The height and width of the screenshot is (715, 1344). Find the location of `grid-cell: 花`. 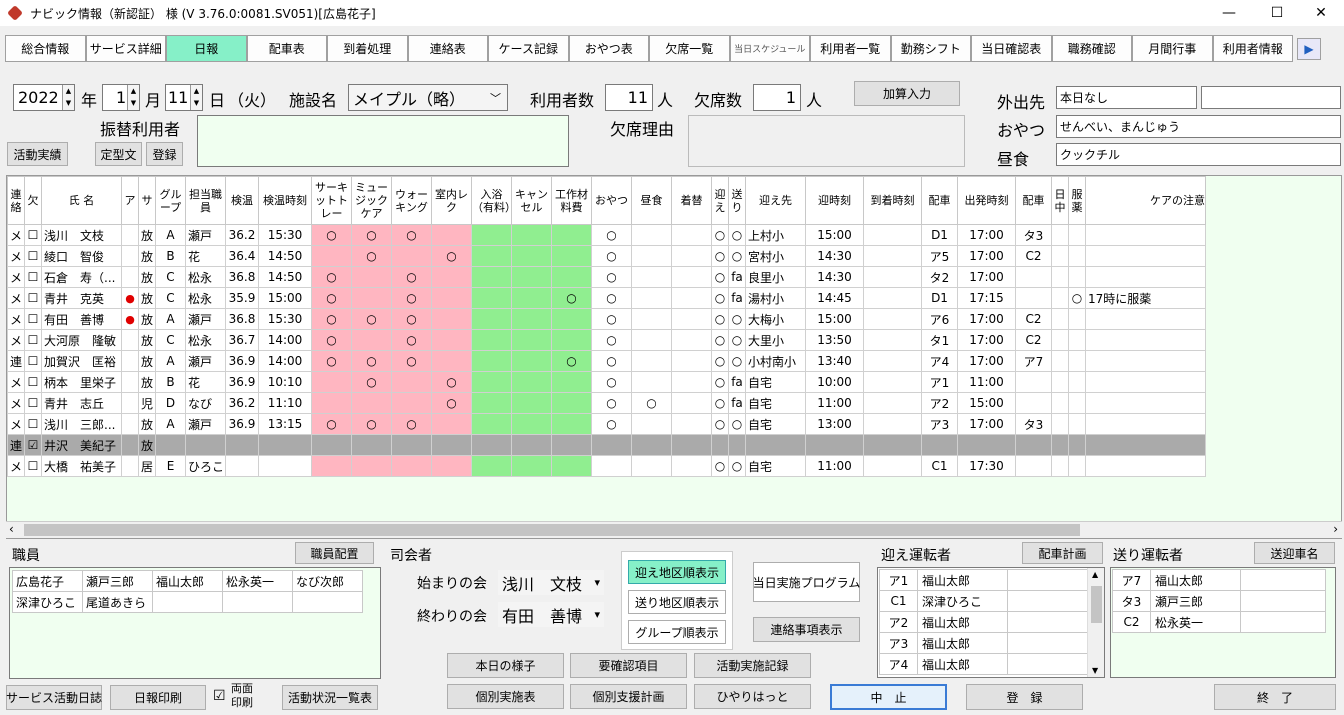

grid-cell: 花 is located at coordinates (205, 382).